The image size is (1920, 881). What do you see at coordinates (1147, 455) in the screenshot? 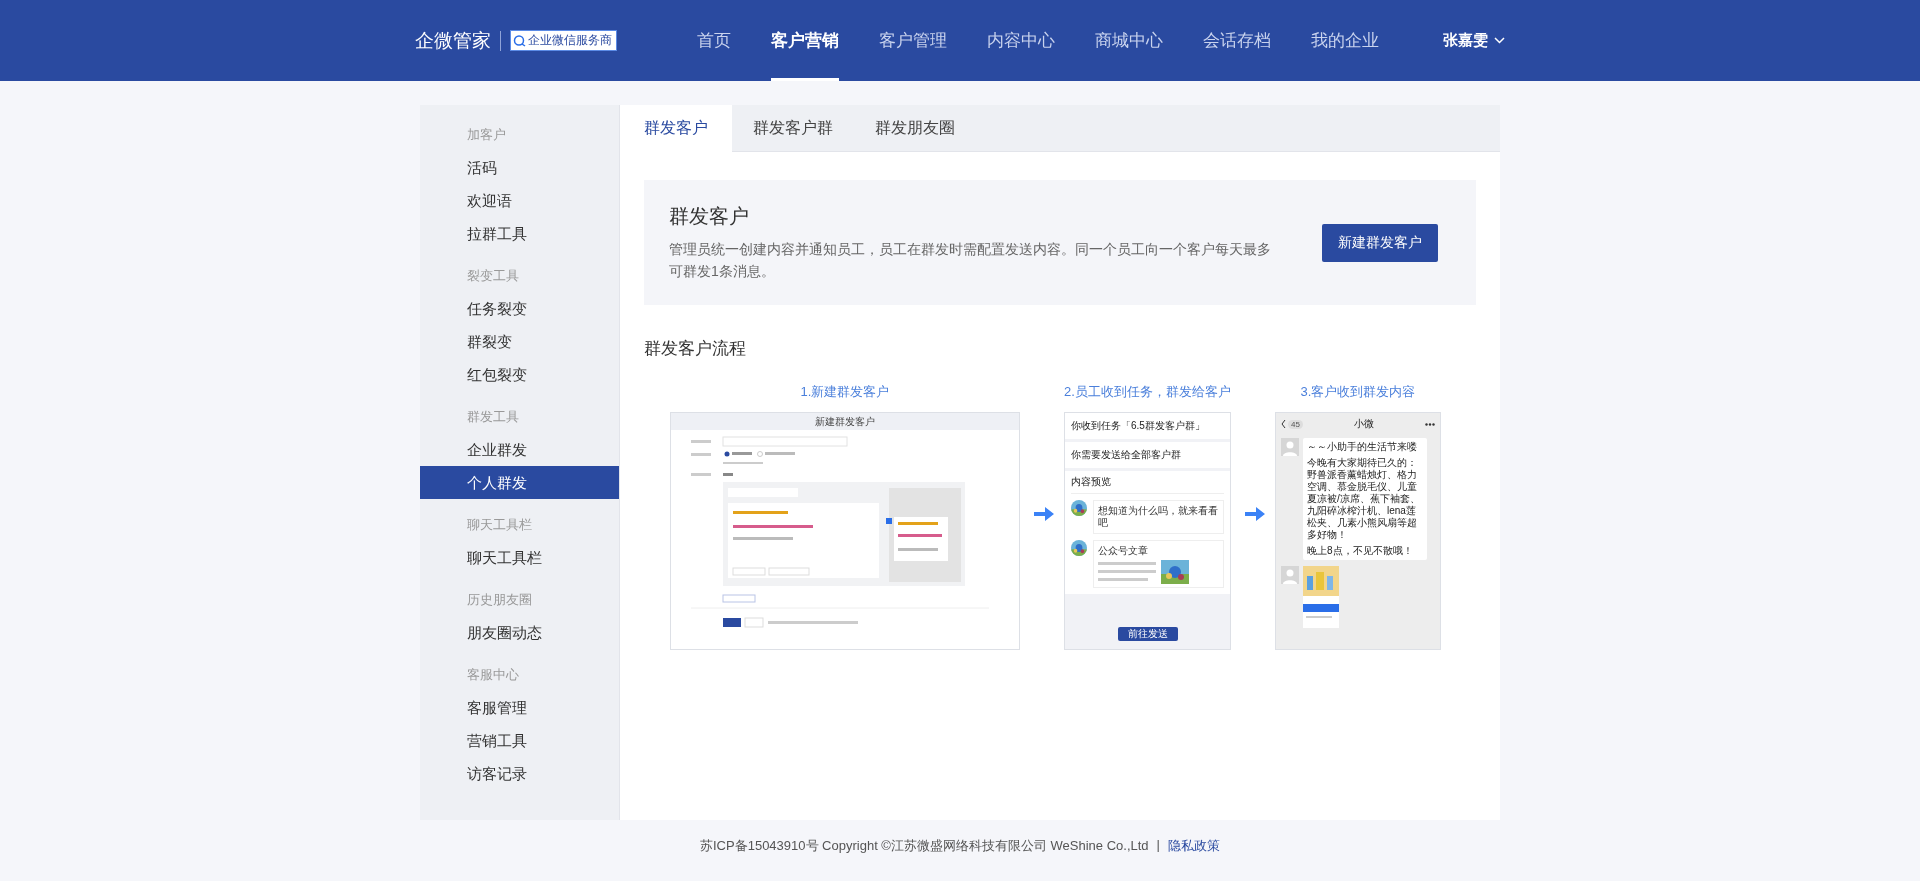
I see `task-scope: 你需要发送给全部客户群` at bounding box center [1147, 455].